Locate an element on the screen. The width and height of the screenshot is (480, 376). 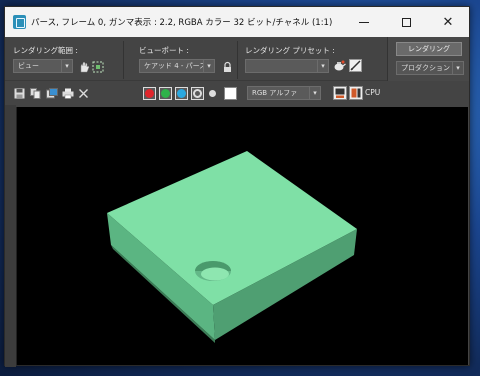
maximize-icon is located at coordinates (406, 22).